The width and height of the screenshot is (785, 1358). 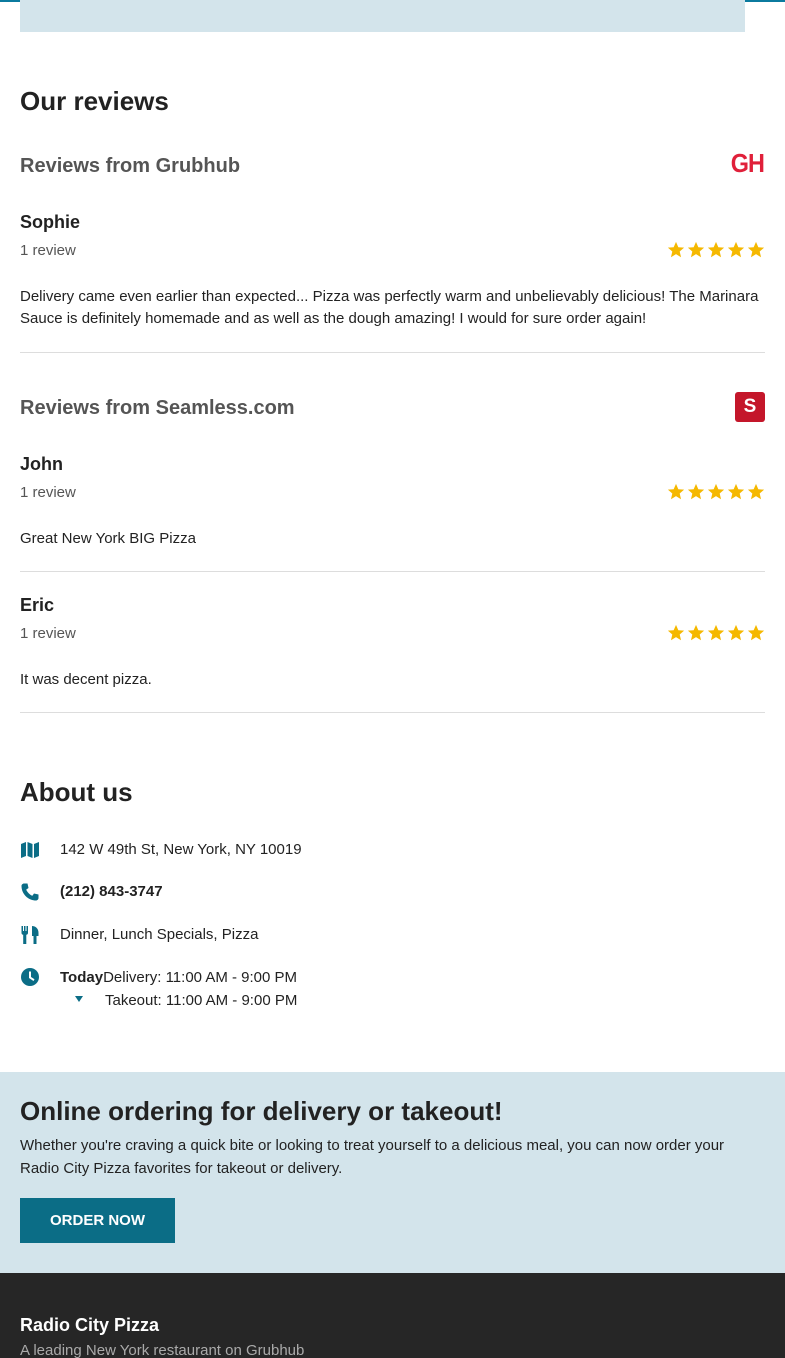 What do you see at coordinates (90, 1325) in the screenshot?
I see `footer-restaurant-name: Radio City Pizza` at bounding box center [90, 1325].